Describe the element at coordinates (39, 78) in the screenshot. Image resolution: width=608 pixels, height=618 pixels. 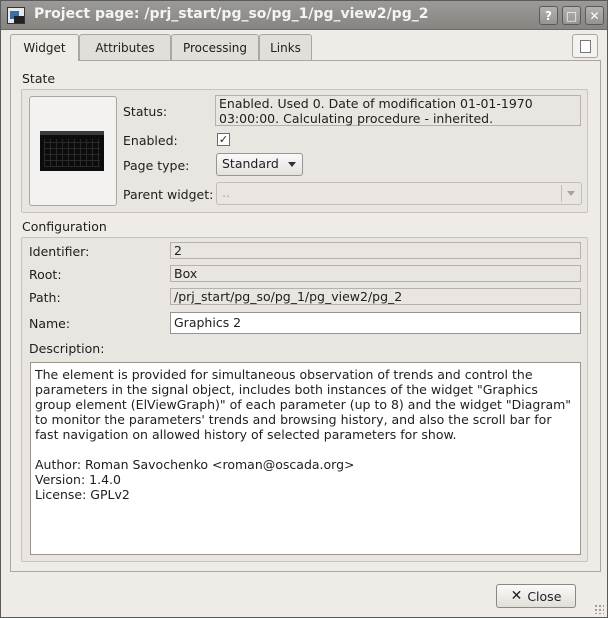
I see `state-section-title: State` at that location.